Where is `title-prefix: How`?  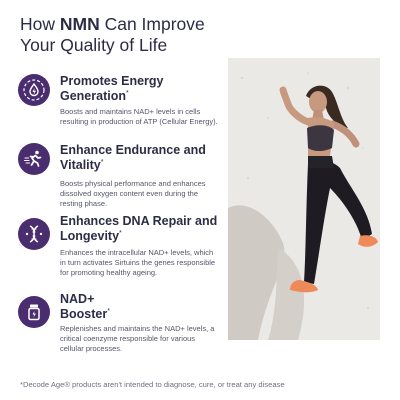 title-prefix: How is located at coordinates (40, 24).